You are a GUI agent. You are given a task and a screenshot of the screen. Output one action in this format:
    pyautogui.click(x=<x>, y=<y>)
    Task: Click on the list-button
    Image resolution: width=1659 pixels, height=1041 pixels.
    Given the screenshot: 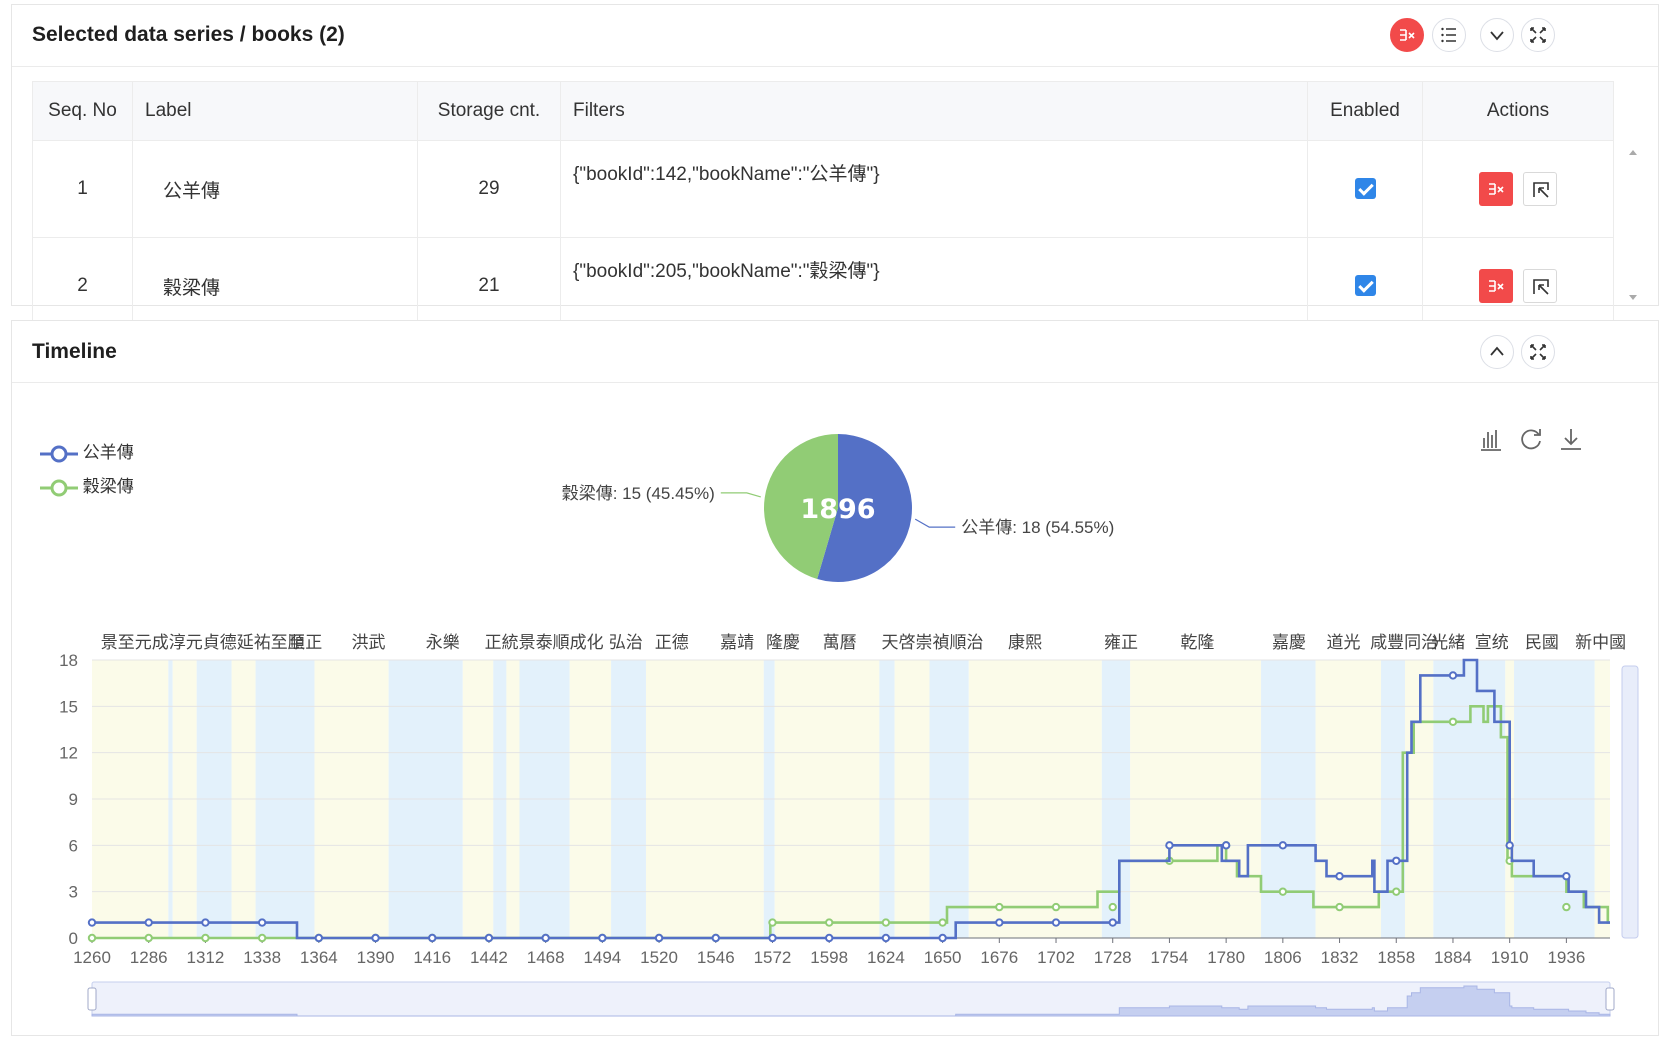 What is the action you would take?
    pyautogui.click(x=1449, y=35)
    